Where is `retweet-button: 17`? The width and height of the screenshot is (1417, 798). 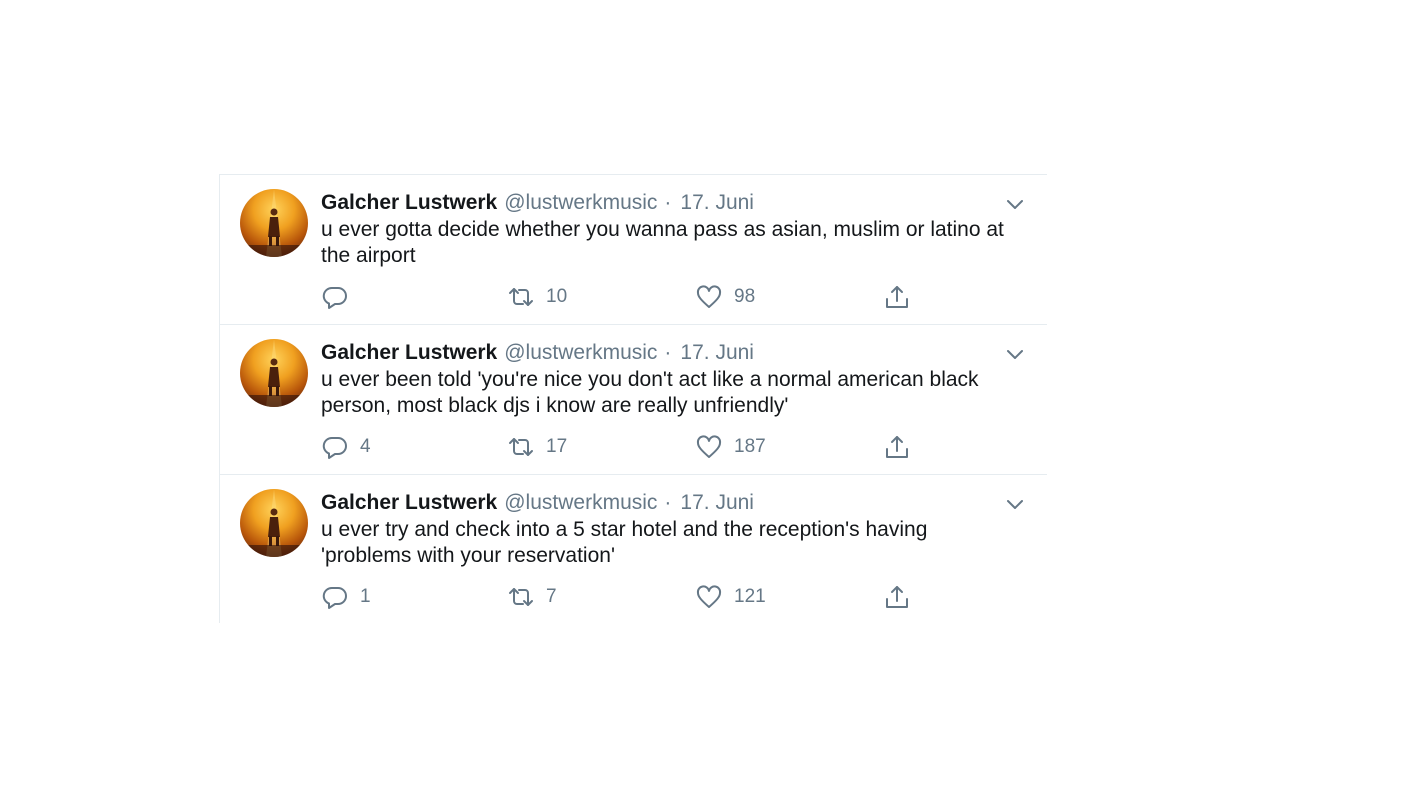
retweet-button: 17 is located at coordinates (537, 447).